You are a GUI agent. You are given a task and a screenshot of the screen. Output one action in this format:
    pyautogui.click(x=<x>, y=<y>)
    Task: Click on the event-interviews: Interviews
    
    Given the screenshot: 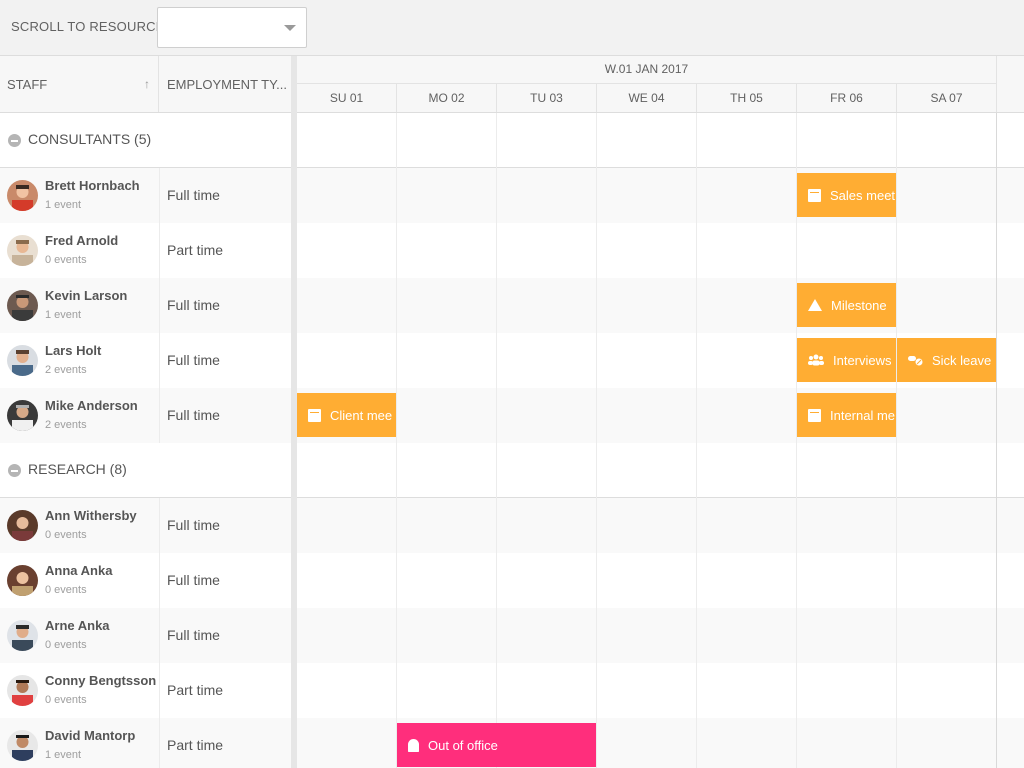 What is the action you would take?
    pyautogui.click(x=846, y=360)
    